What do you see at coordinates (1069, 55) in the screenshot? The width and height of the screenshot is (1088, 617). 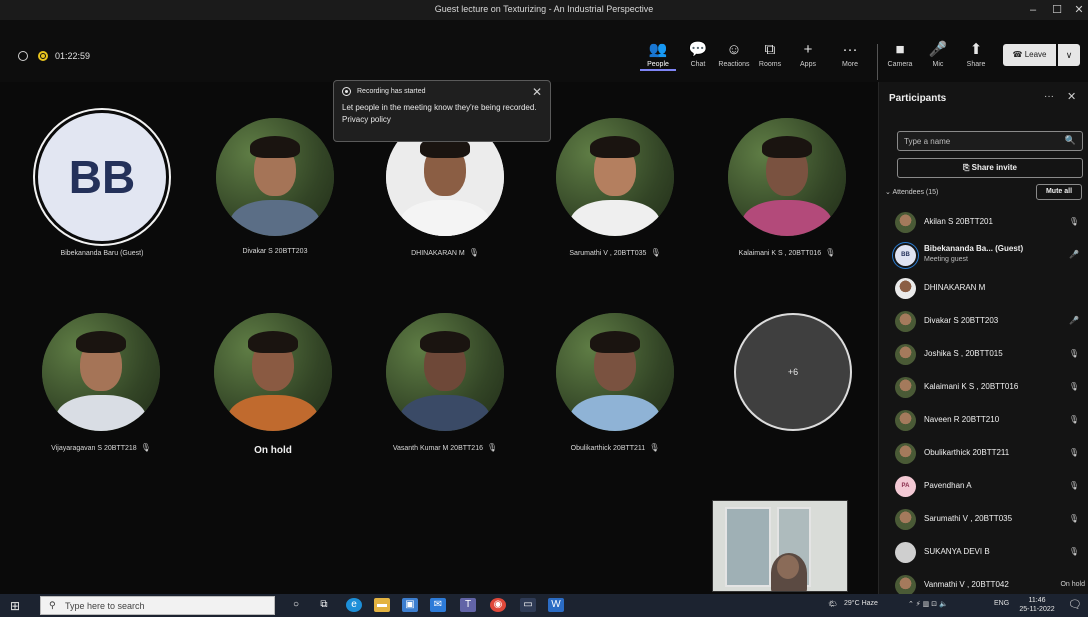 I see `leave-options-button: ∨` at bounding box center [1069, 55].